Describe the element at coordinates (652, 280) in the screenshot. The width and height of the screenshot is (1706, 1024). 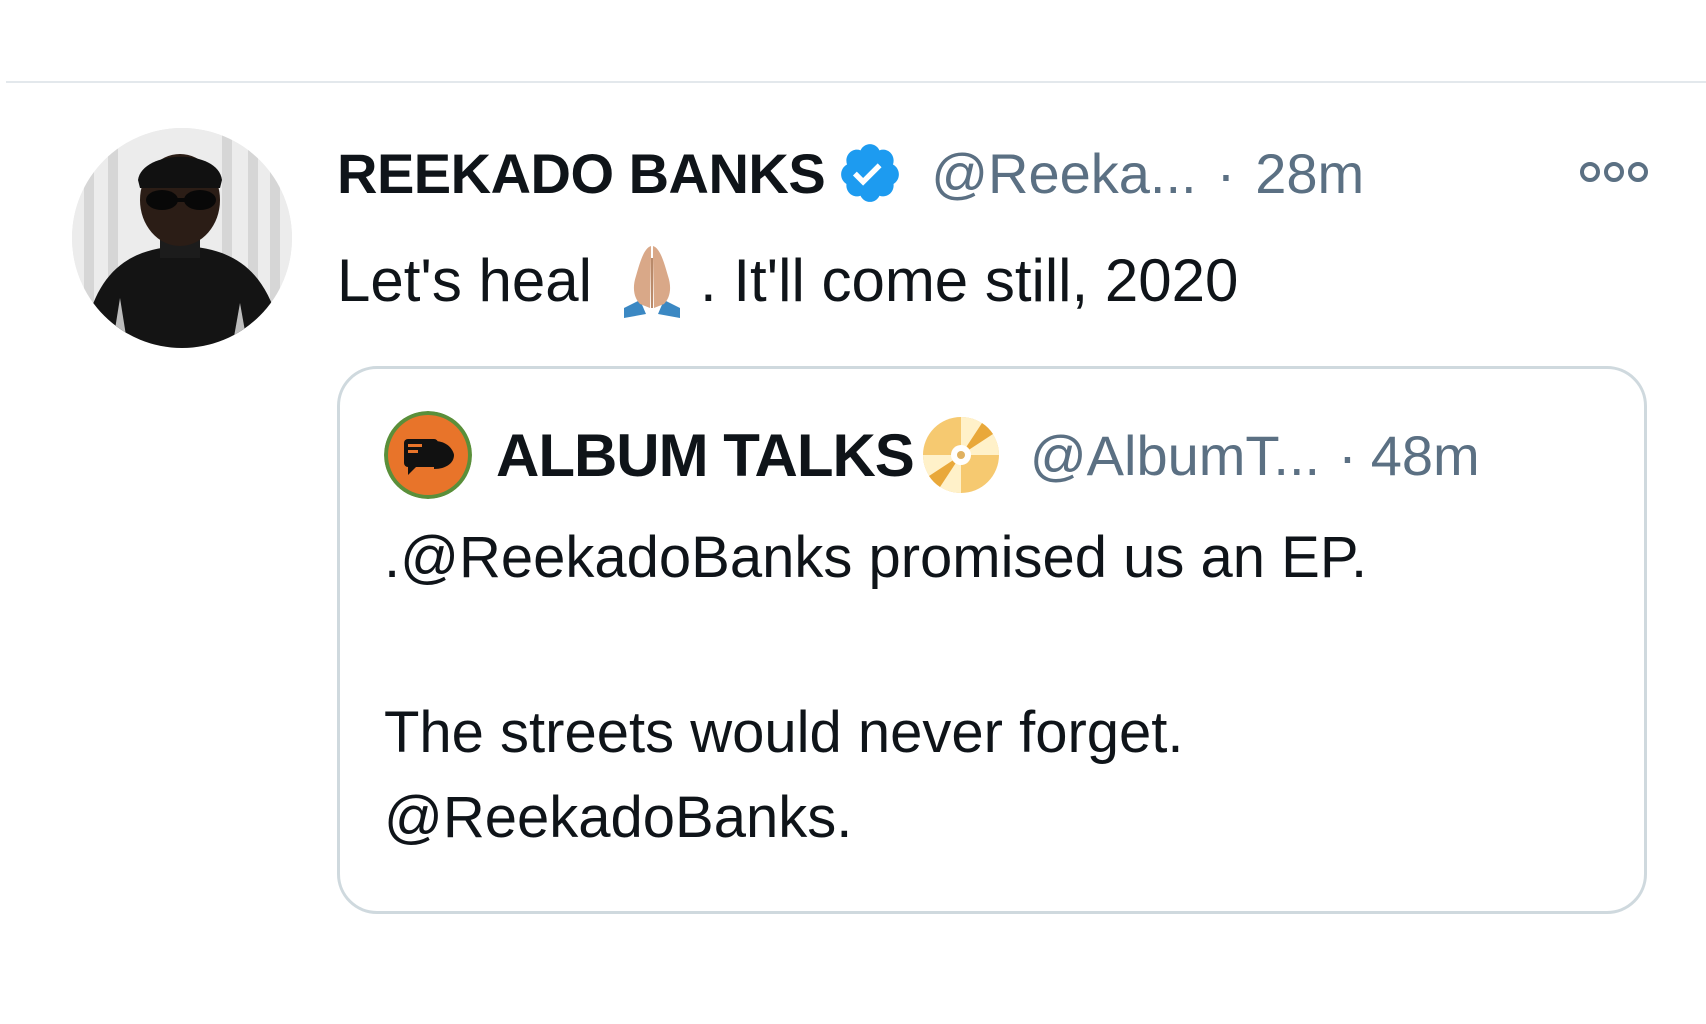
I see `folded-hands-icon` at that location.